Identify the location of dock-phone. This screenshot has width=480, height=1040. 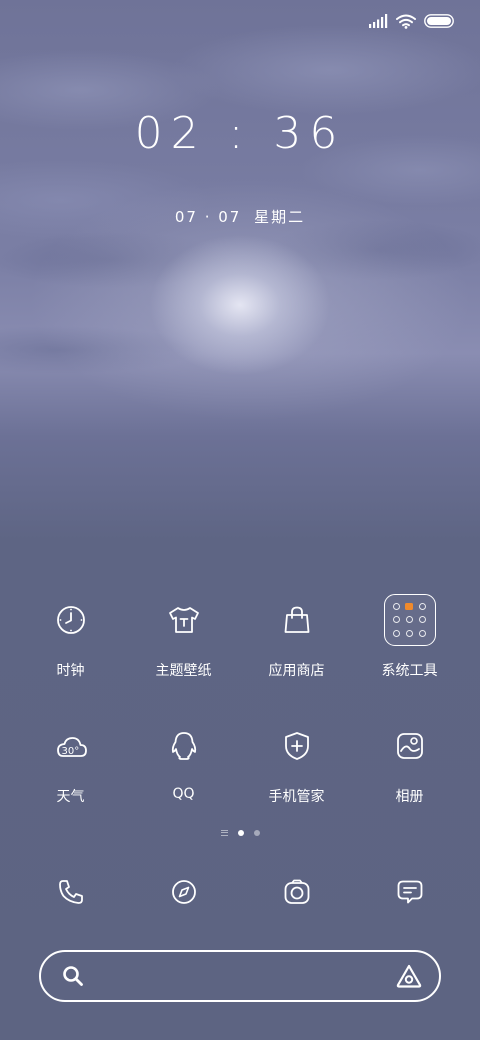
(70, 894).